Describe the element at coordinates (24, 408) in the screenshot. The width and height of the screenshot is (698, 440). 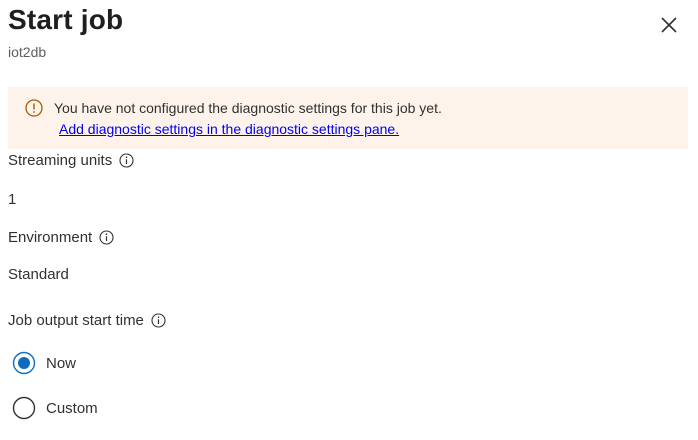
I see `radio-unselected-icon` at that location.